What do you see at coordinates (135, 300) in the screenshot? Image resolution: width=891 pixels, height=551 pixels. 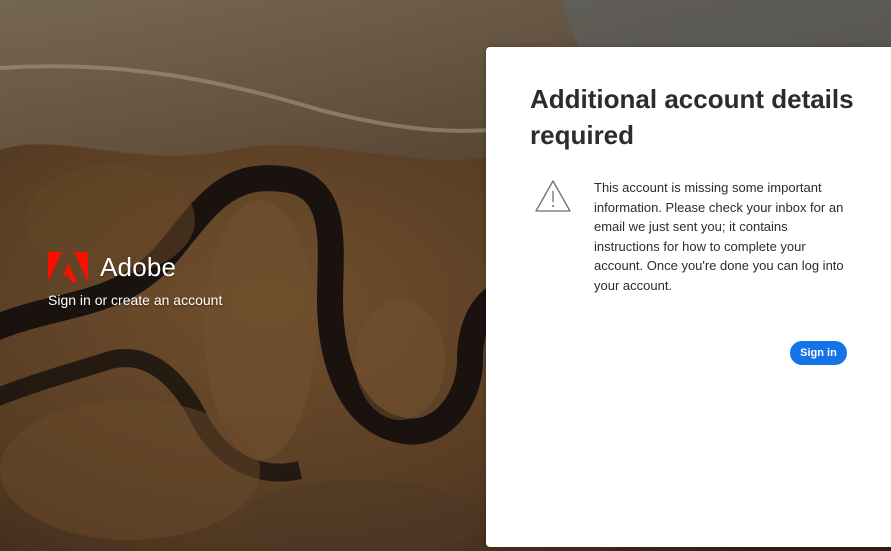 I see `brand-tagline: Sign in or create an account` at bounding box center [135, 300].